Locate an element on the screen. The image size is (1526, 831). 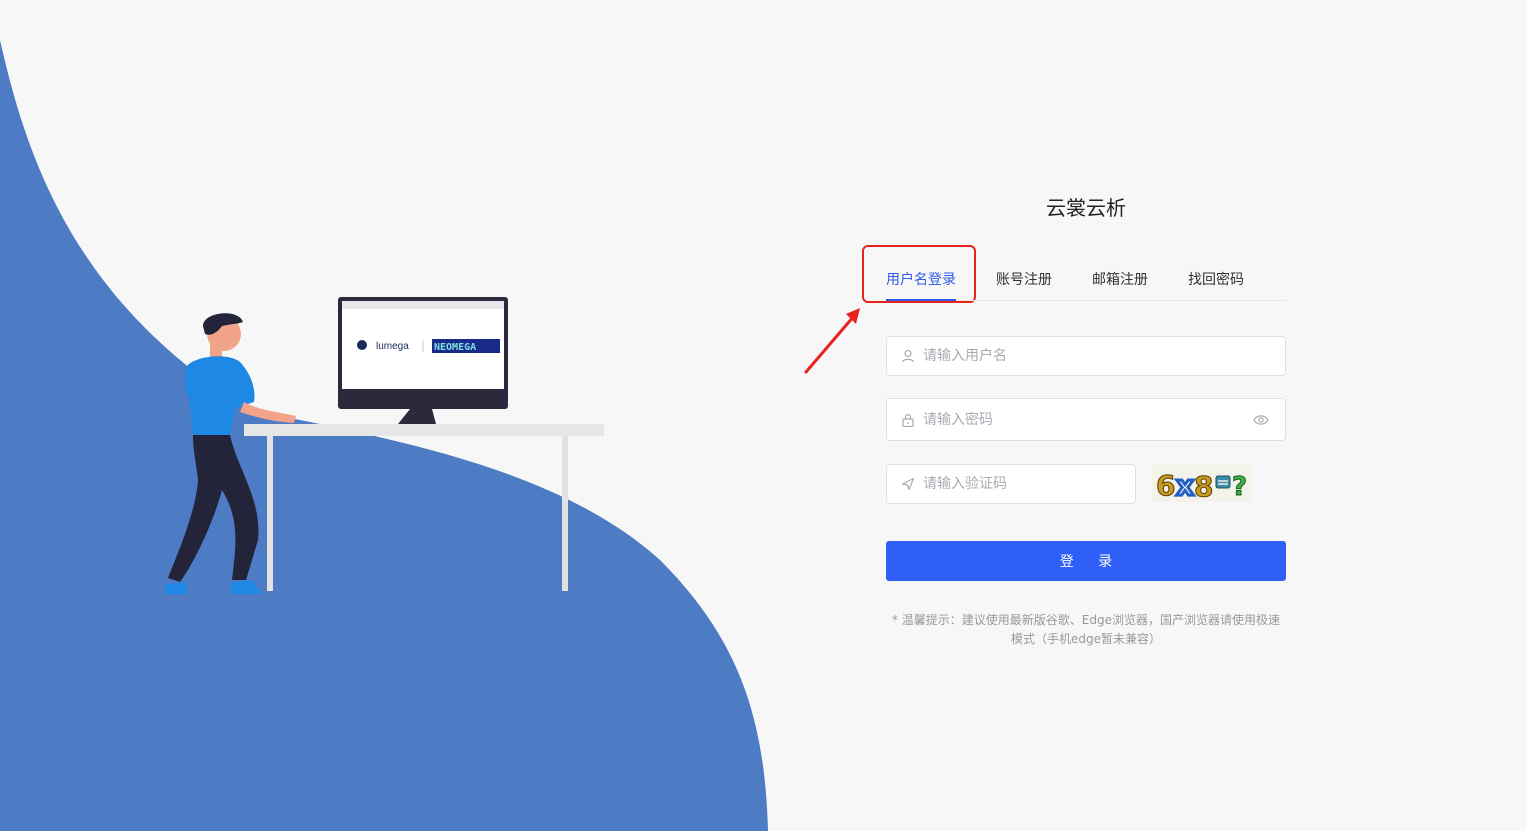
captcha-graphic: 6 x 8 ? is located at coordinates (1202, 485).